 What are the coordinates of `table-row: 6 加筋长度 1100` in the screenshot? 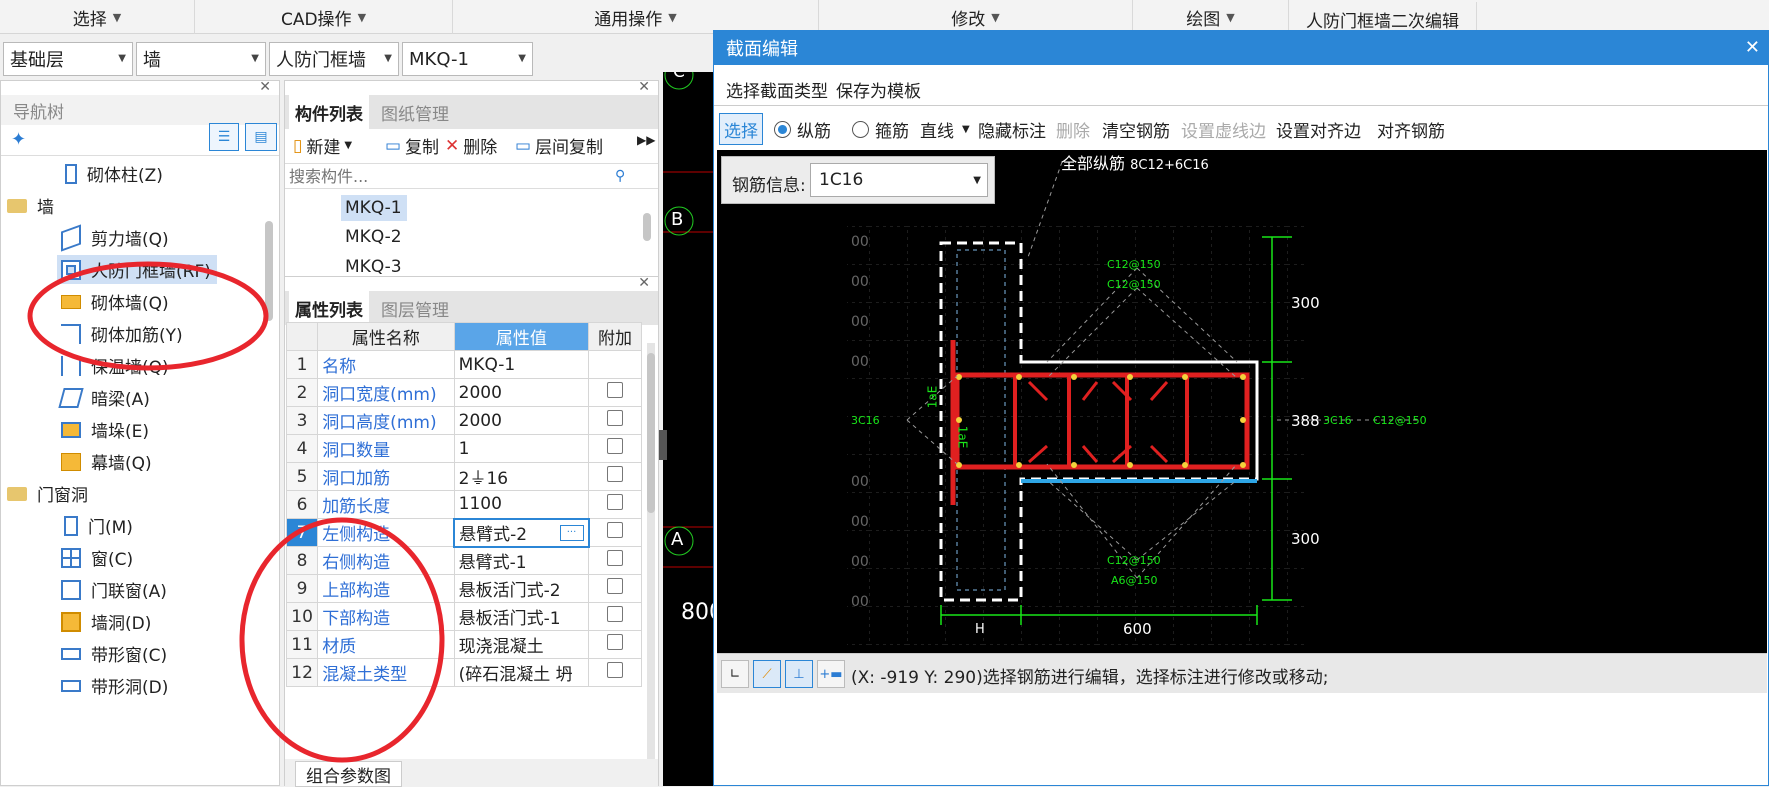 It's located at (463, 504).